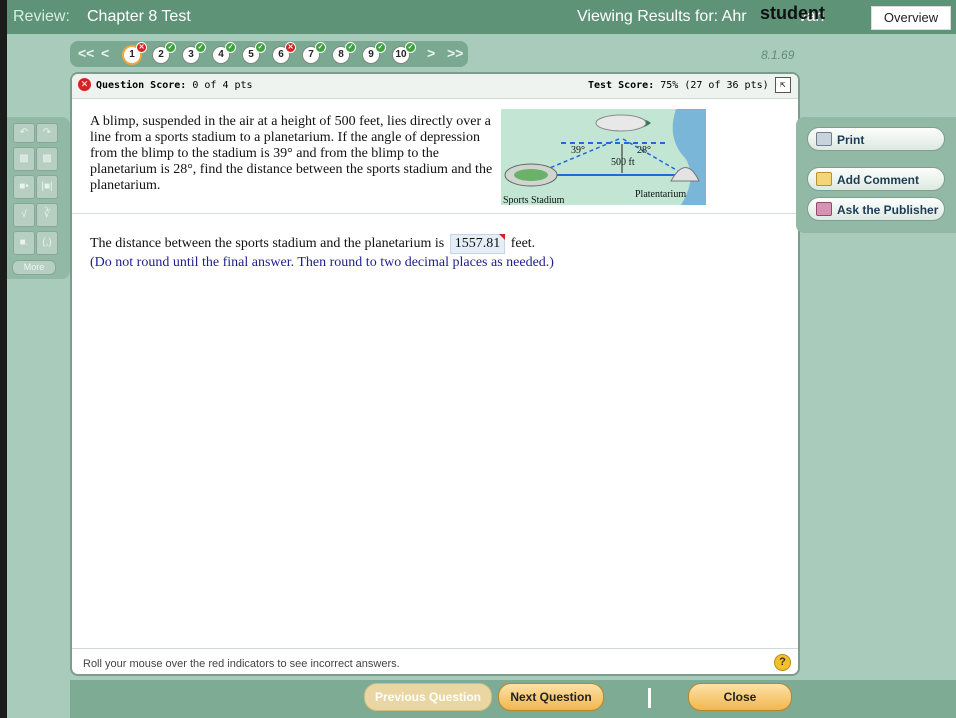 Image resolution: width=956 pixels, height=718 pixels. I want to click on question-navigator: << < 1 ✕ 2 ✓ 3 ✓ 4 ✓ 5 ✓ 6 ✕ 7 ✓ 8 ✓ 9 ✓ 10 ✓ > >>, so click(269, 54).